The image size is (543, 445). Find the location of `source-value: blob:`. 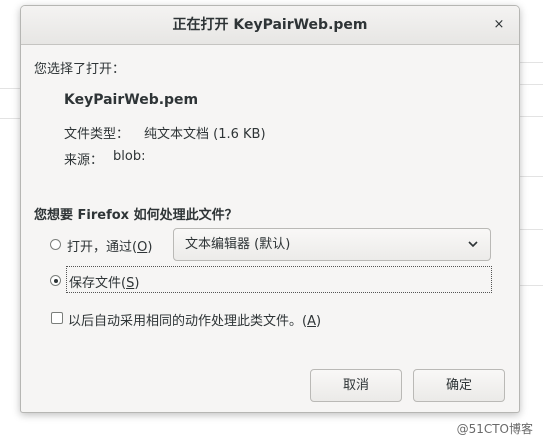

source-value: blob: is located at coordinates (129, 156).